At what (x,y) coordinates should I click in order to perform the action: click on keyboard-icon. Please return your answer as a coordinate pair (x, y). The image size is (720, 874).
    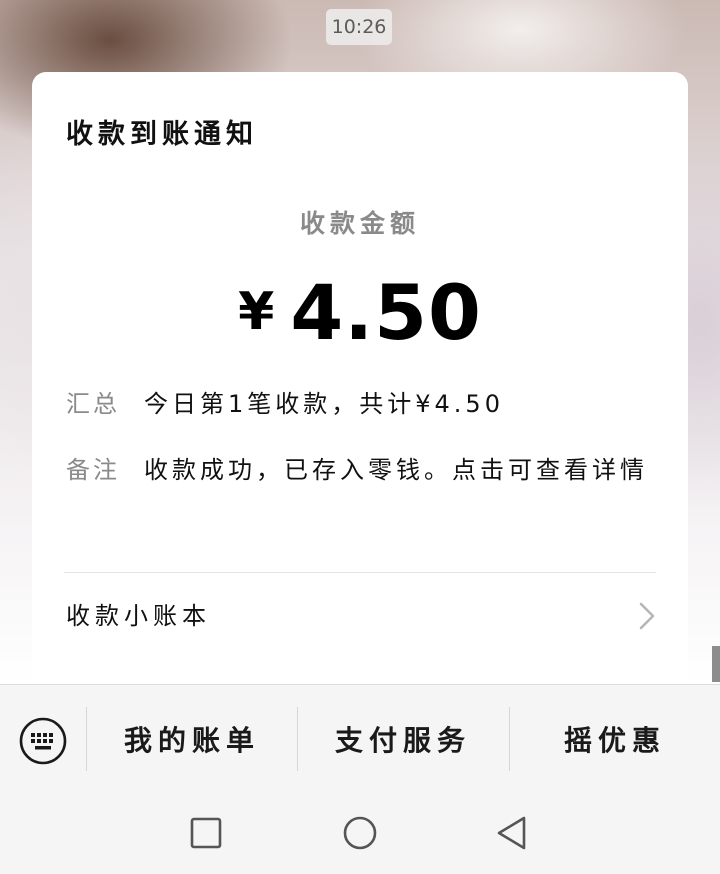
    Looking at the image, I should click on (43, 741).